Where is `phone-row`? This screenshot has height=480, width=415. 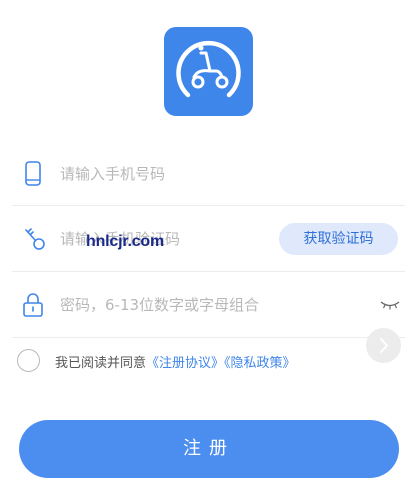
phone-row is located at coordinates (208, 174).